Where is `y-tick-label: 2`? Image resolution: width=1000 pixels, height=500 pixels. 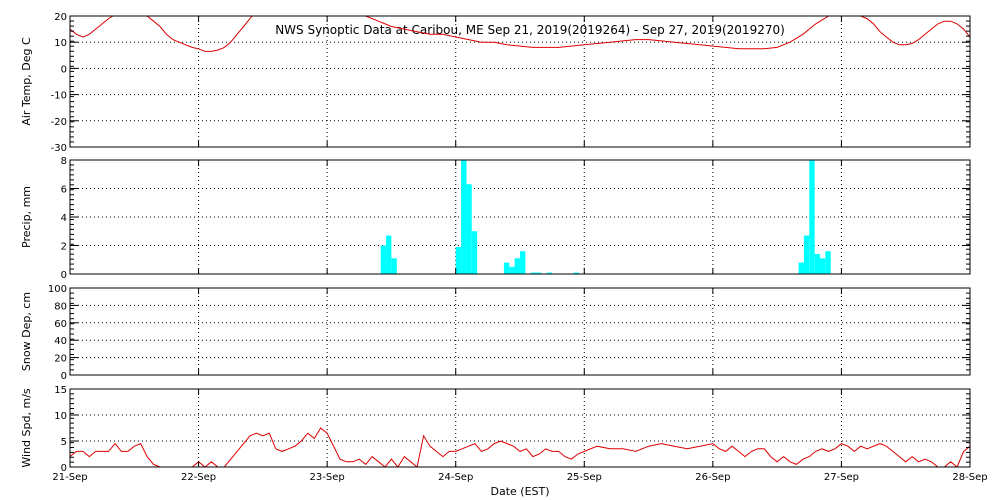 y-tick-label: 2 is located at coordinates (64, 247).